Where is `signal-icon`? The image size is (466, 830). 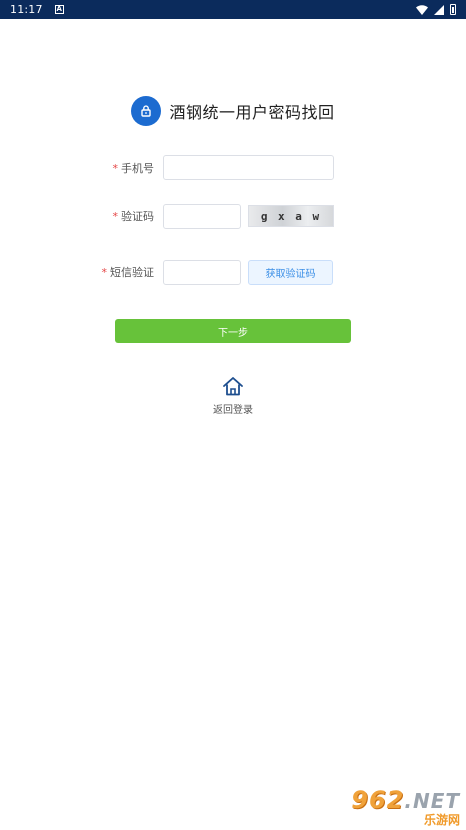
signal-icon is located at coordinates (439, 9).